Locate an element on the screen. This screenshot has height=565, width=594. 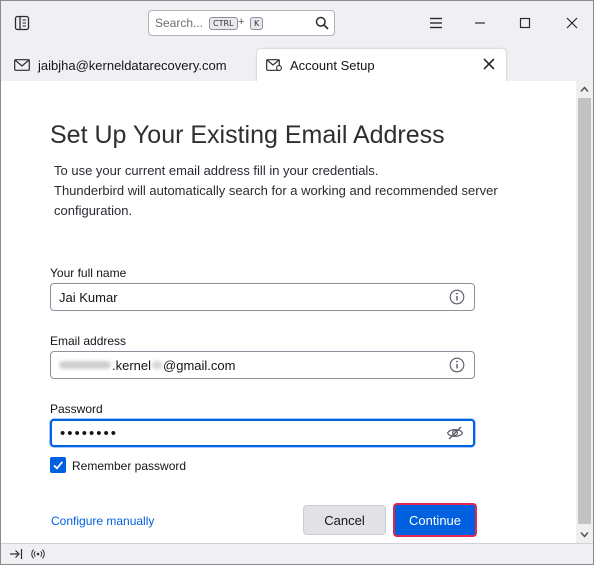
scroll-up-arrow-icon is located at coordinates (584, 89).